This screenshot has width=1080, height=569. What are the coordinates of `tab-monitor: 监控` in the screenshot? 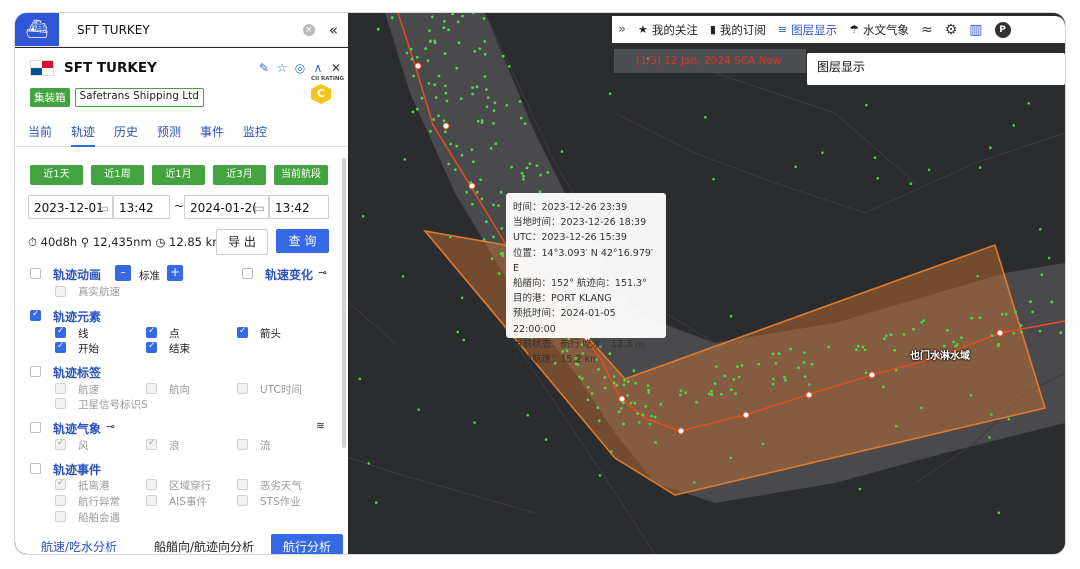 It's located at (255, 131).